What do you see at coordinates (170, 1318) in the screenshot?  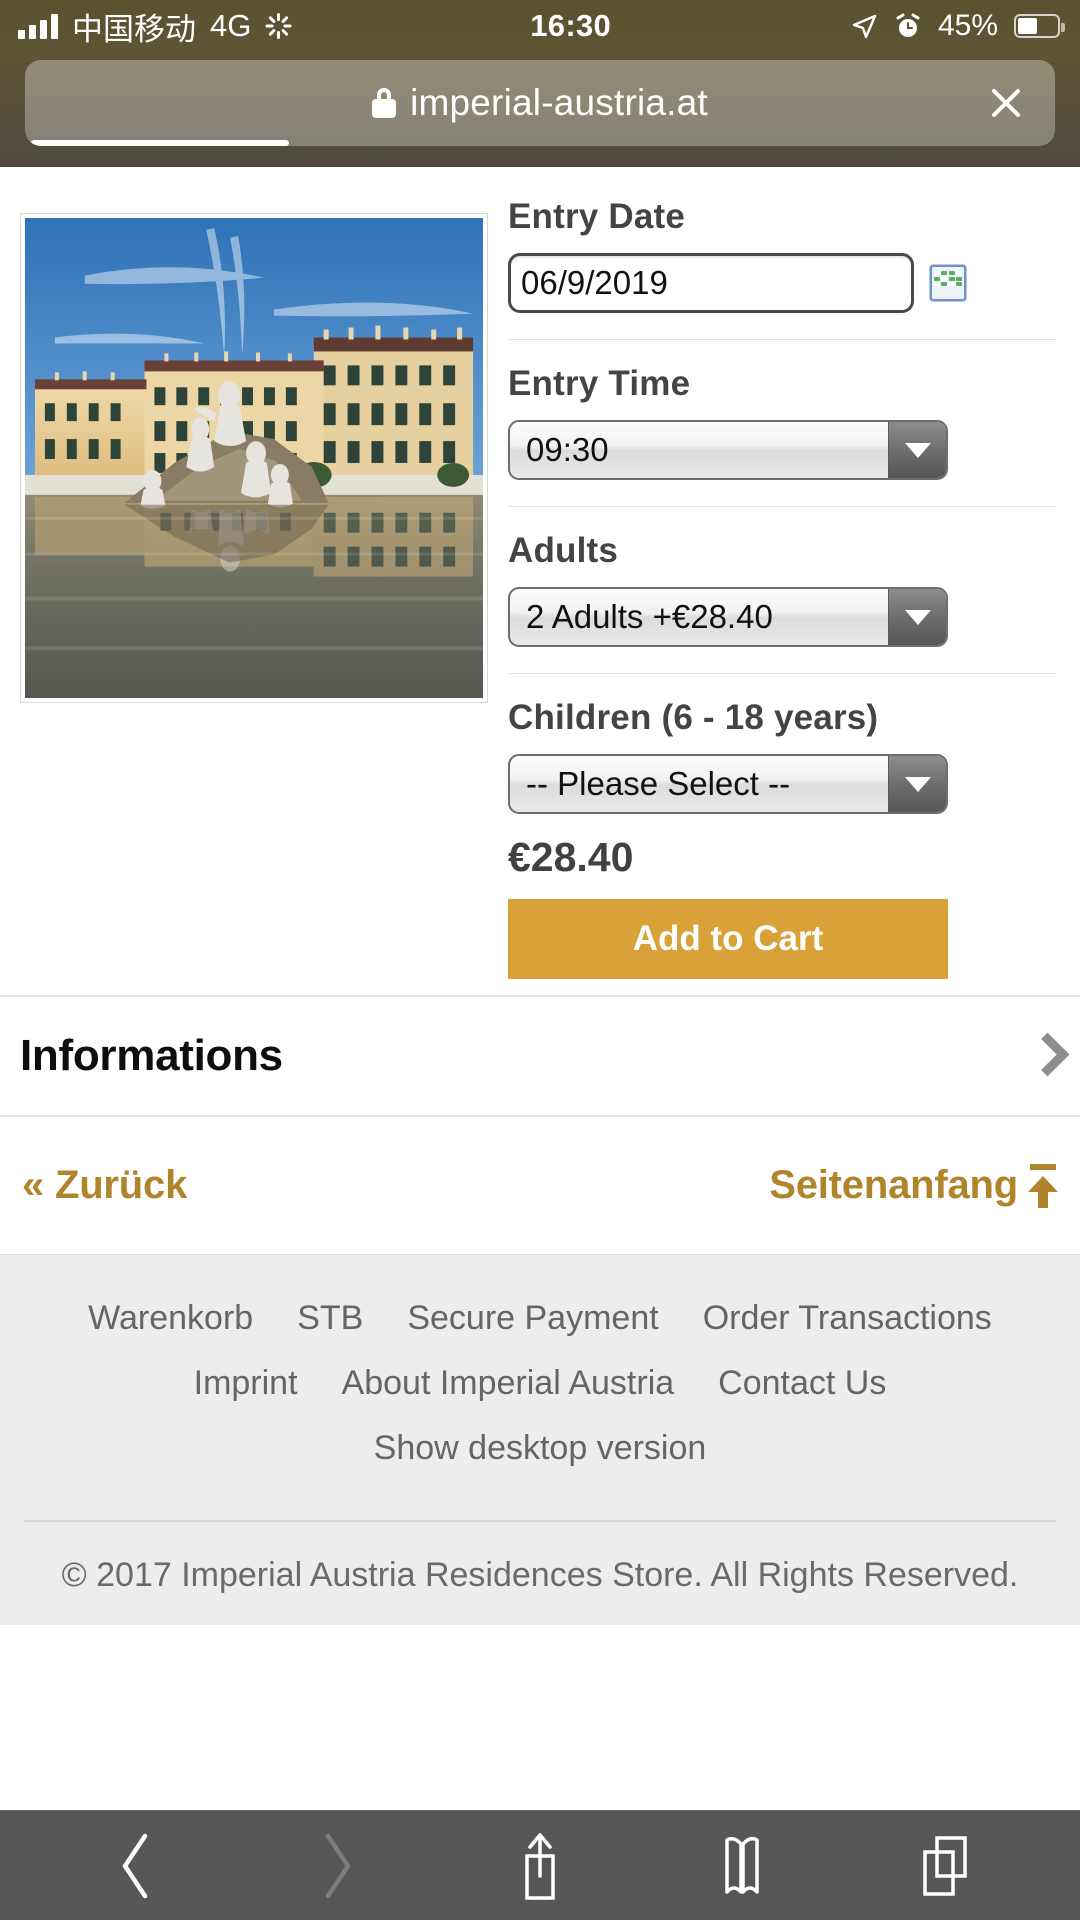 I see `footer-link-warenkorb: Warenkorb` at bounding box center [170, 1318].